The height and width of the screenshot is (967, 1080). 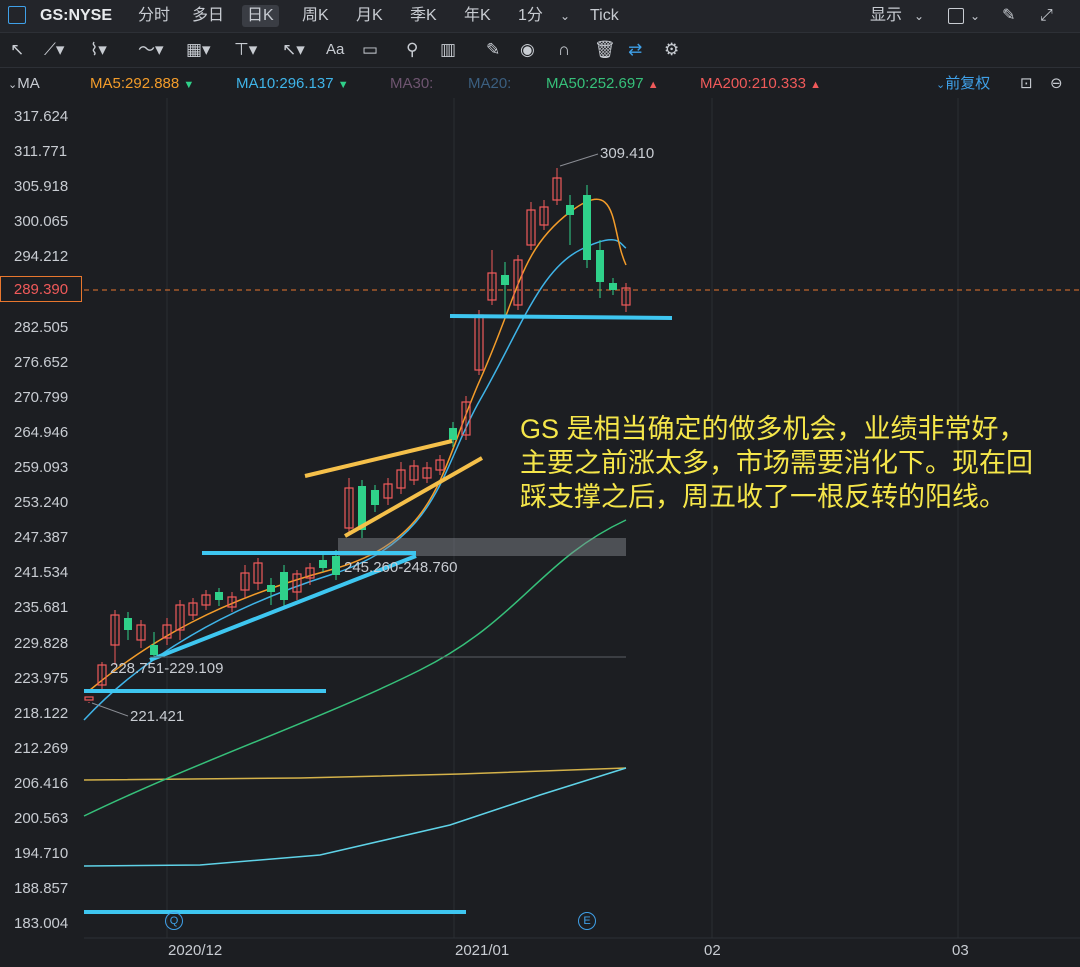 What do you see at coordinates (41, 152) in the screenshot?
I see `price-tick-label: 311.771` at bounding box center [41, 152].